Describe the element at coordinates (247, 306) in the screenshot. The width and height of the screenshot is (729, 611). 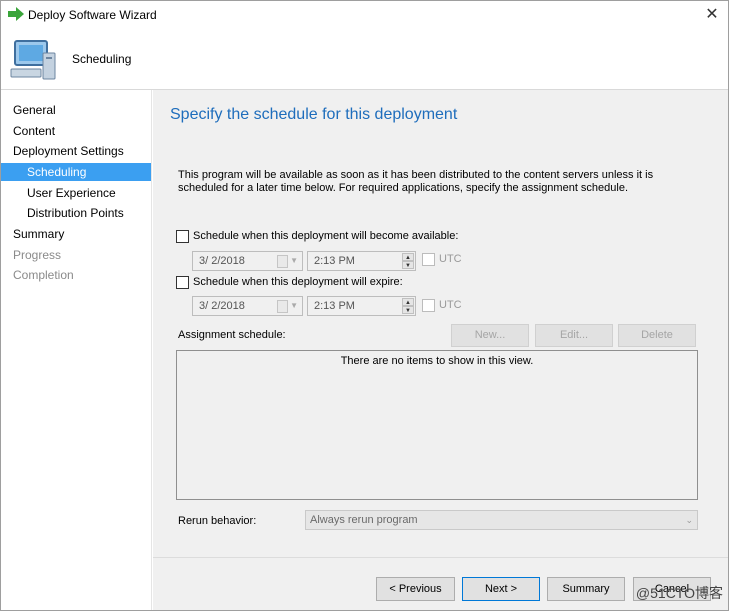
I see `expire-date-field: 3/ 2/2018 ▼` at that location.